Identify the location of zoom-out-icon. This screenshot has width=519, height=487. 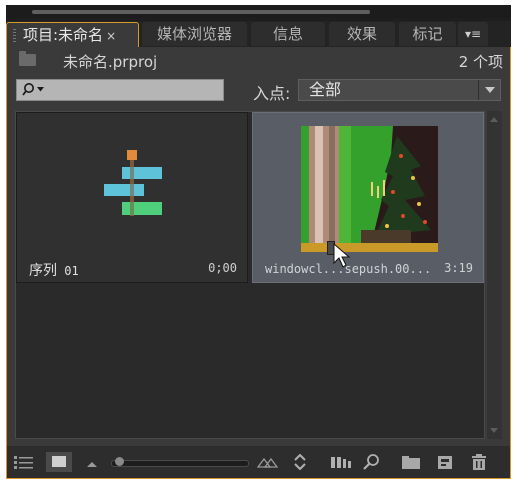
(92, 462).